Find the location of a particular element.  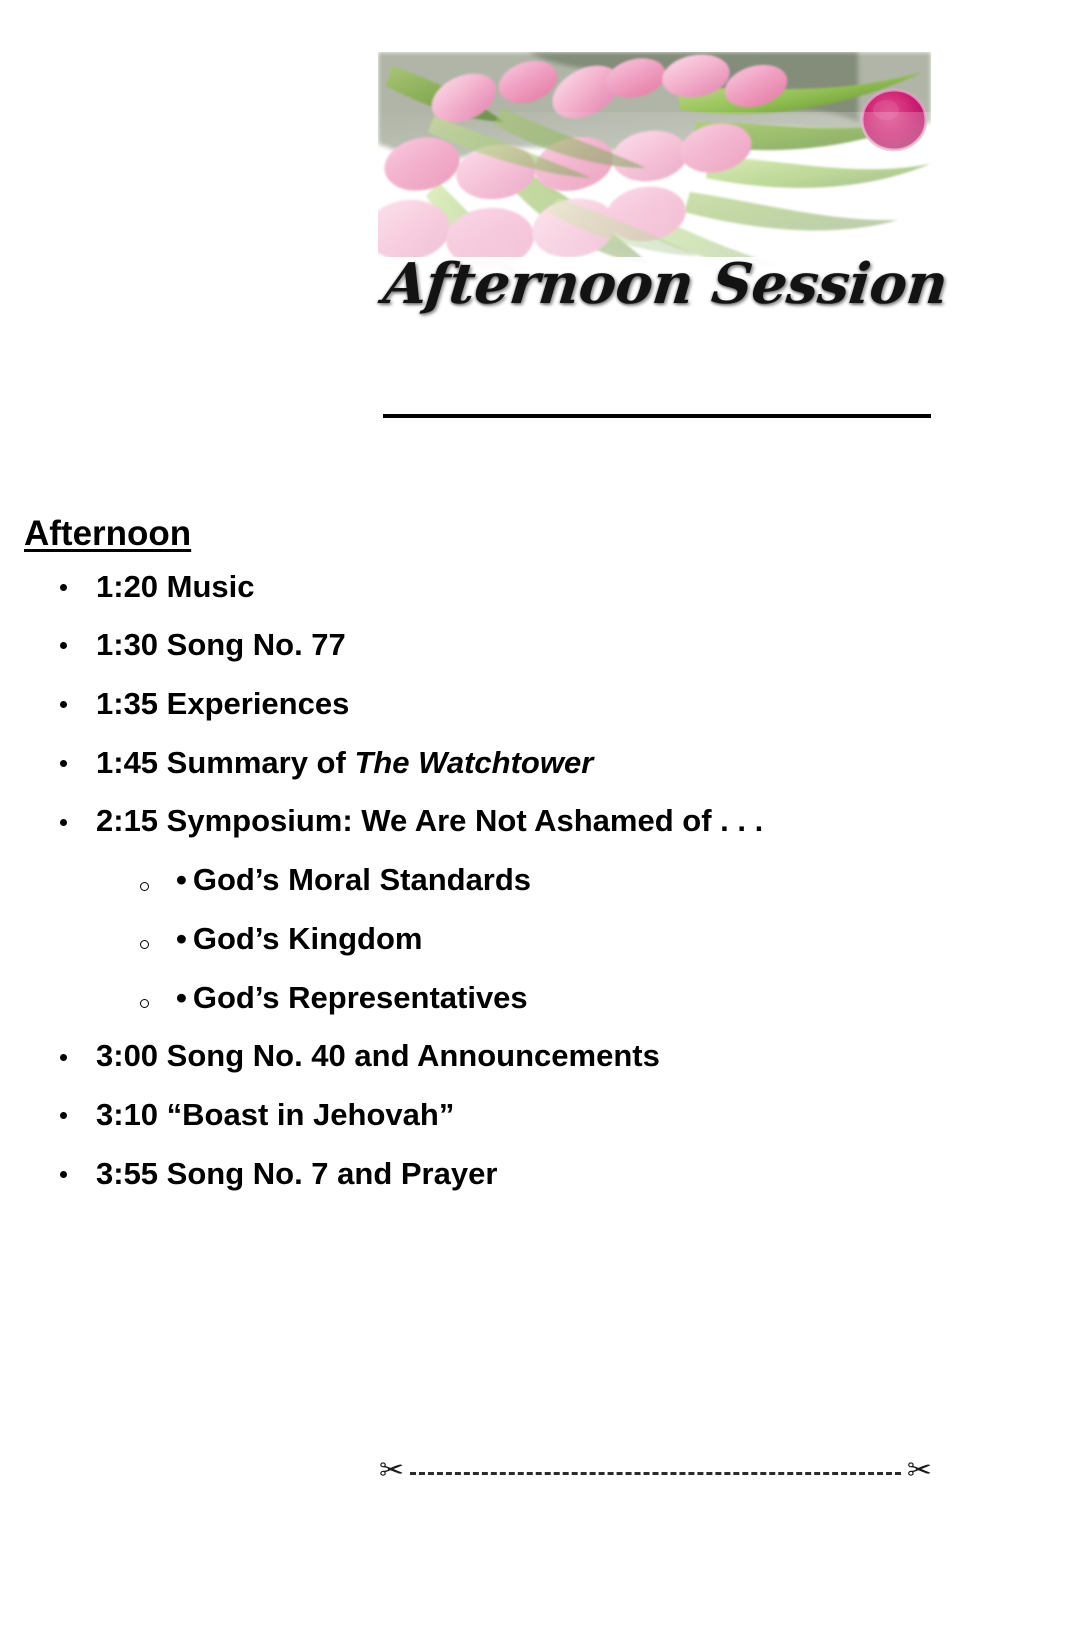

symposium-part-label: God’s Representatives is located at coordinates (360, 997).